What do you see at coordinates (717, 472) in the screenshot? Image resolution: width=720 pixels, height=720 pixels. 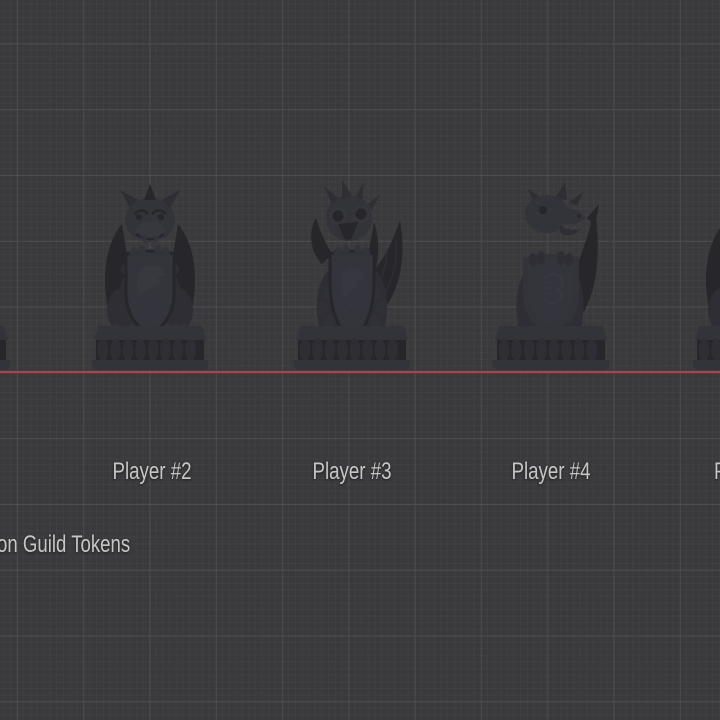 I see `token-label-partial-right: P` at bounding box center [717, 472].